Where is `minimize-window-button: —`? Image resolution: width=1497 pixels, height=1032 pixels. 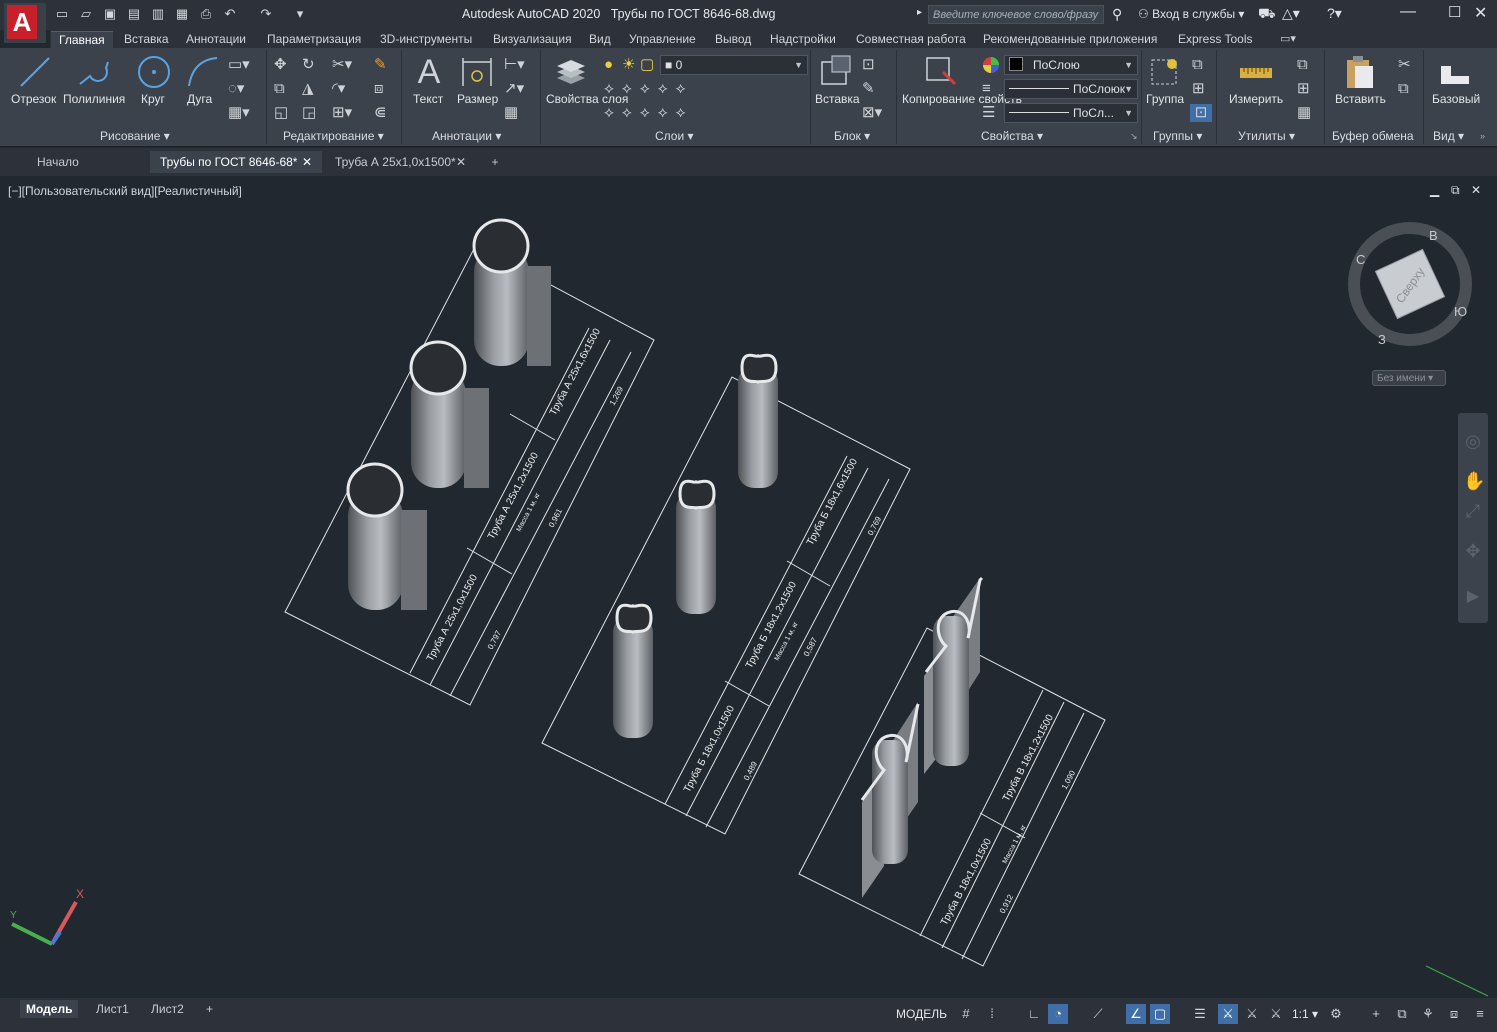 minimize-window-button: — is located at coordinates (1408, 12).